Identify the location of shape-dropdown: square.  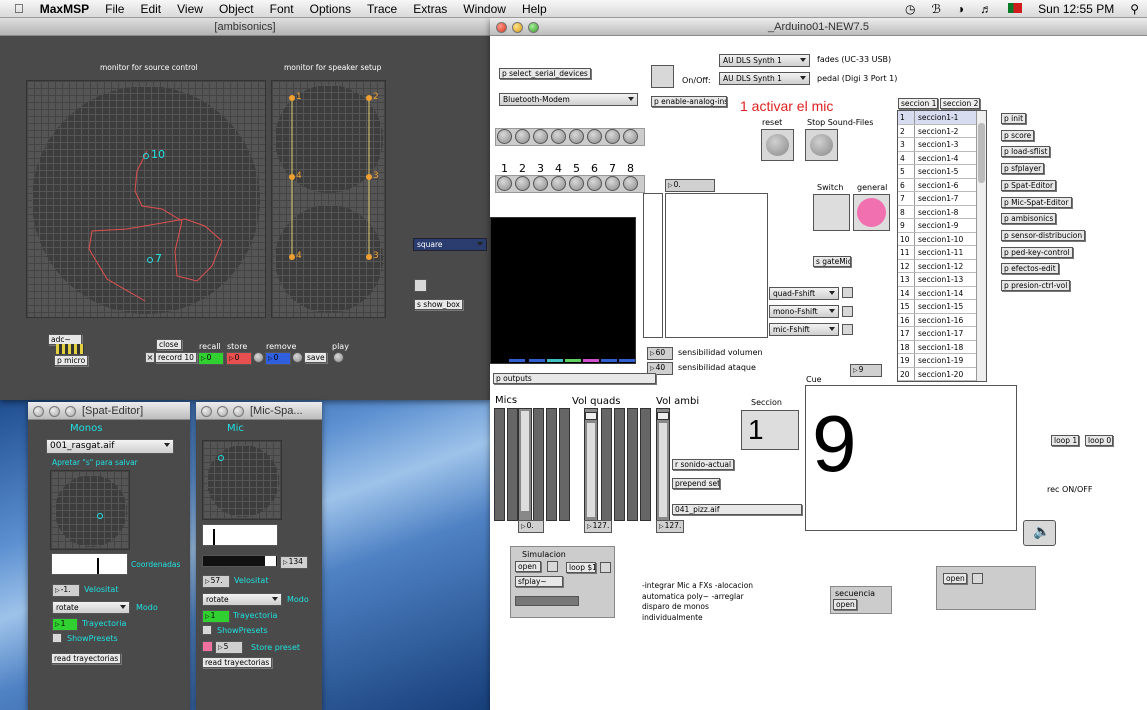
(450, 244).